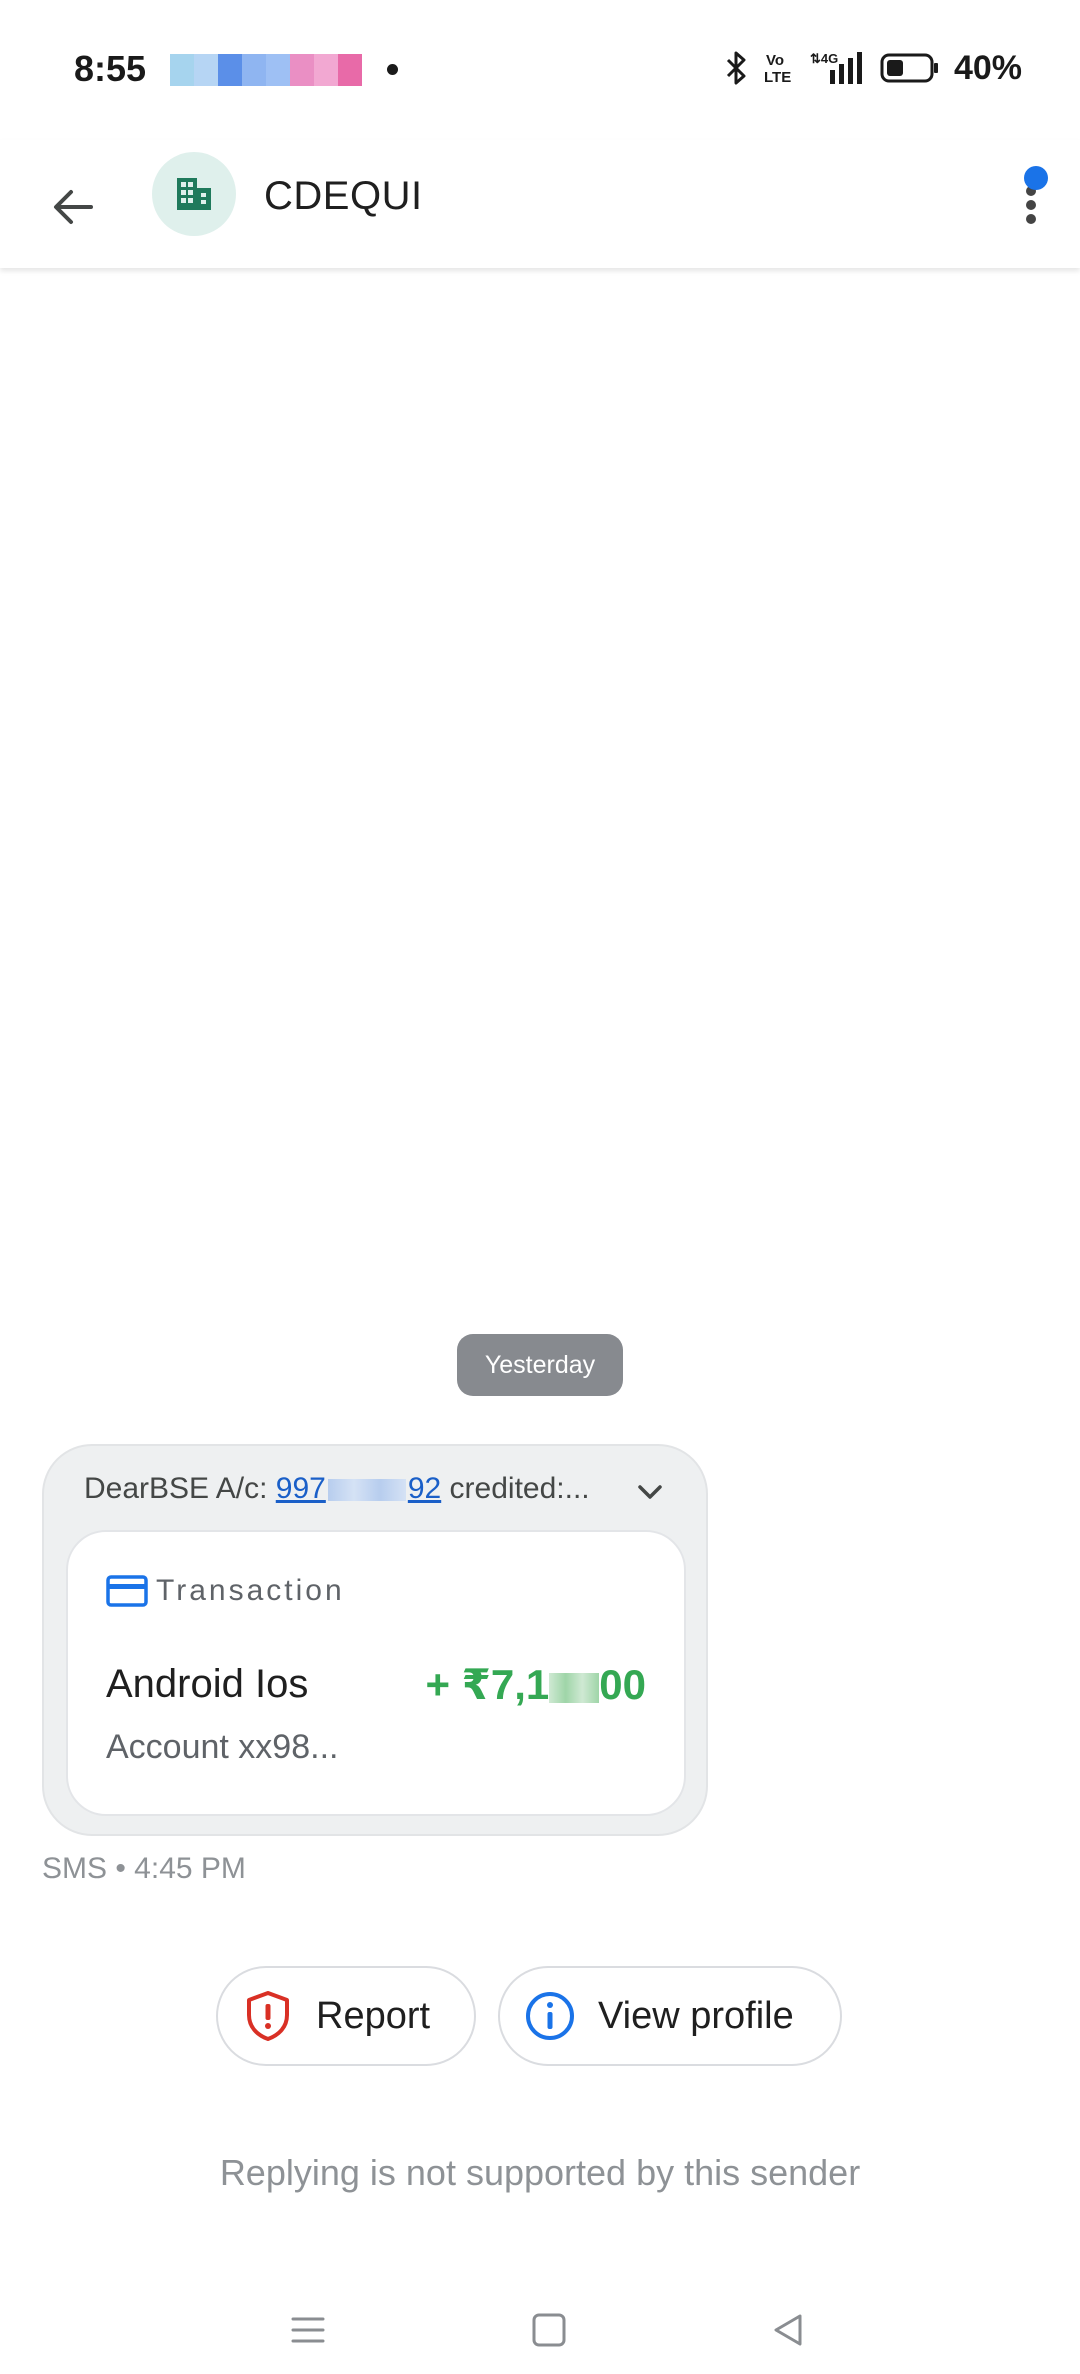 The height and width of the screenshot is (2374, 1080). What do you see at coordinates (909, 68) in the screenshot?
I see `battery-icon` at bounding box center [909, 68].